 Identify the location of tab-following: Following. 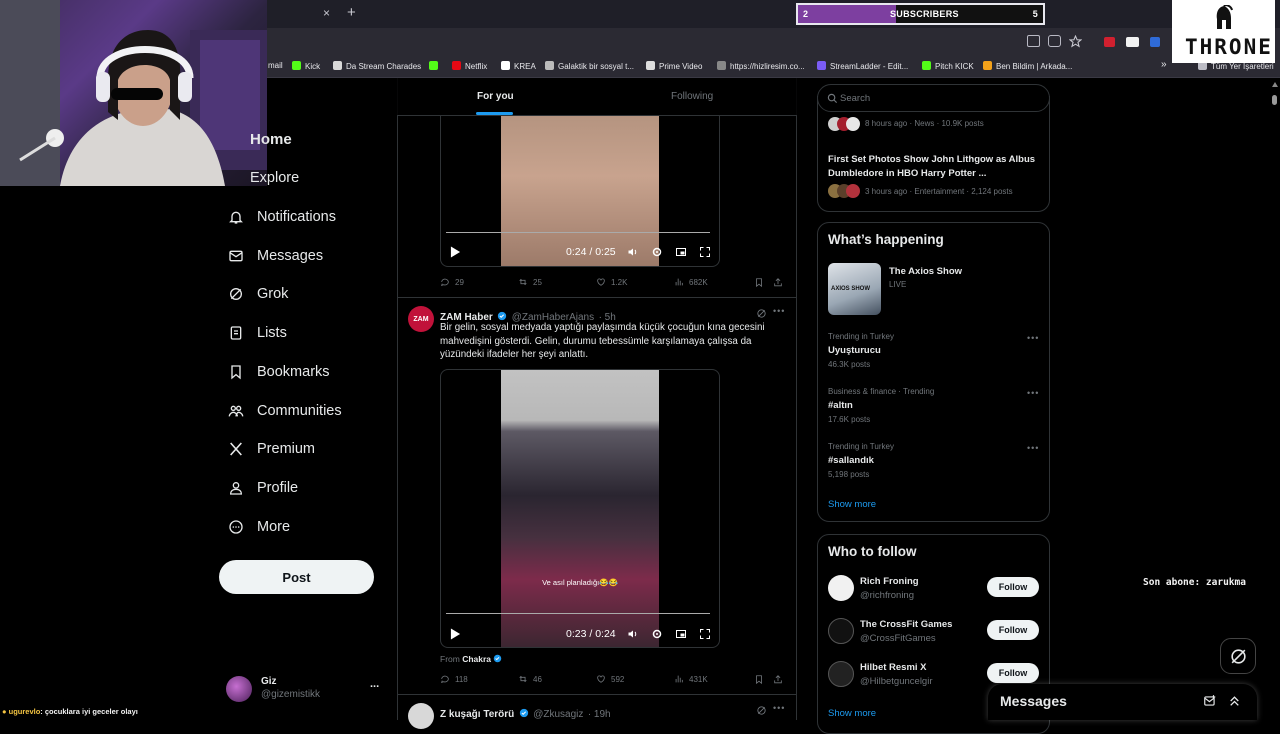
(692, 96).